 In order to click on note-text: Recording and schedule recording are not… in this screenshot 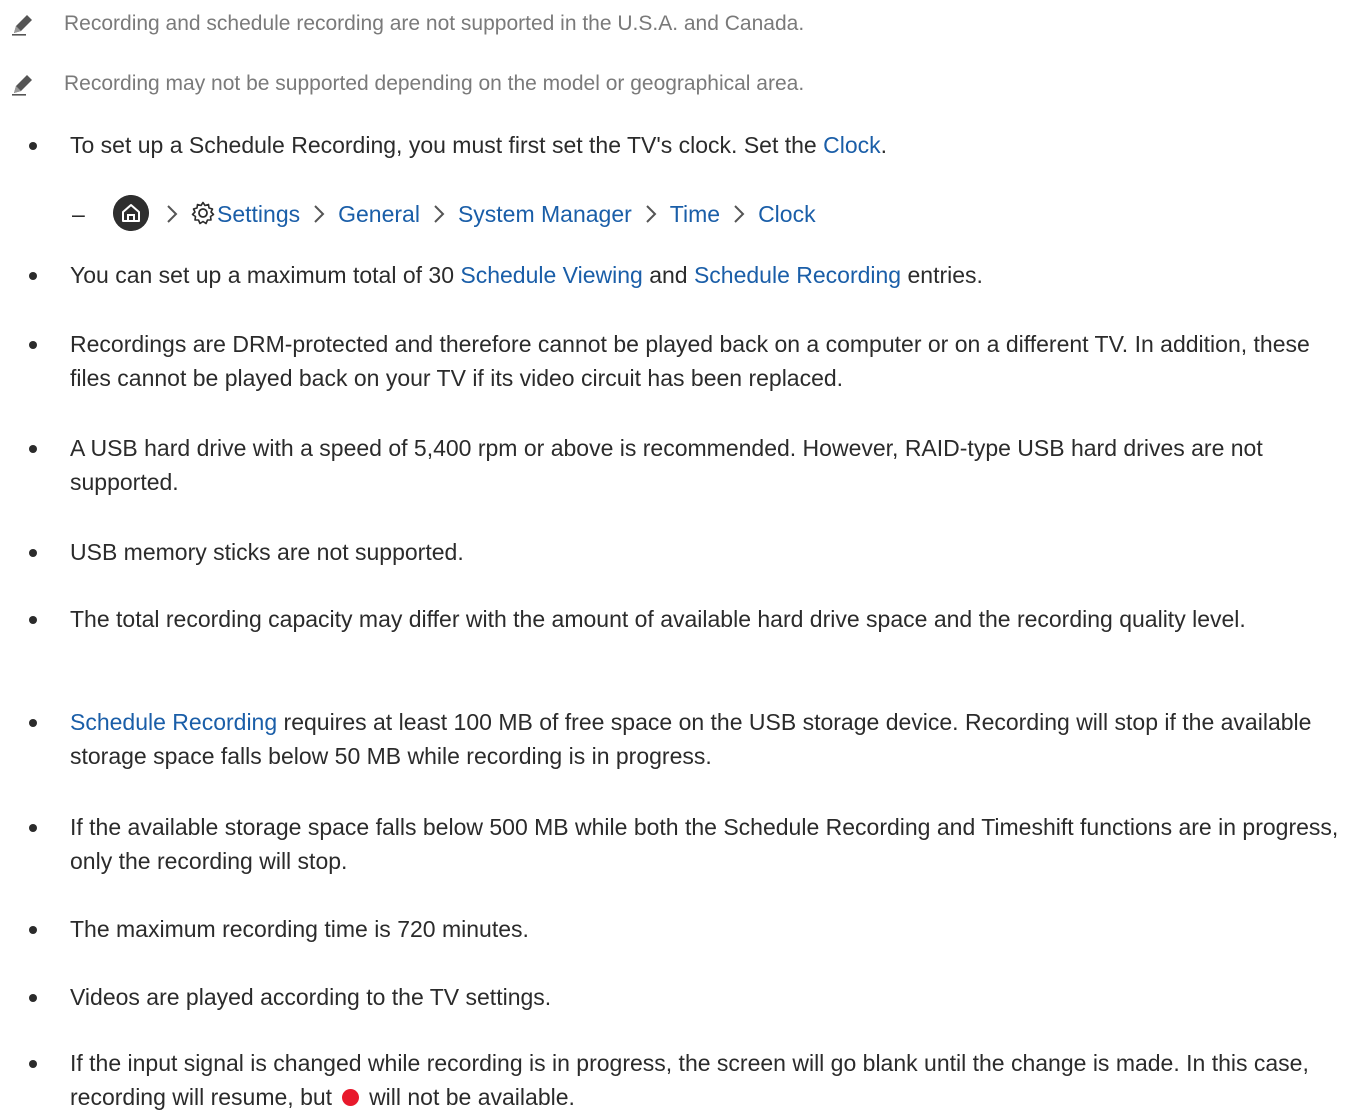, I will do `click(434, 23)`.